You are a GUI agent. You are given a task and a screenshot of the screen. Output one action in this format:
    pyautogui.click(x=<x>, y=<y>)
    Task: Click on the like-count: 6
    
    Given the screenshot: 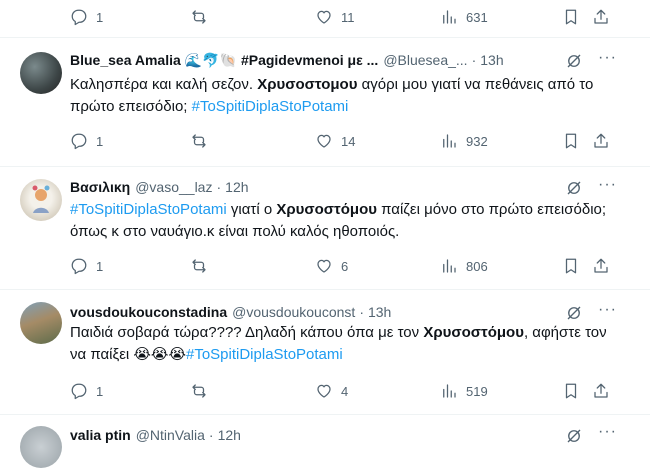 What is the action you would take?
    pyautogui.click(x=345, y=266)
    